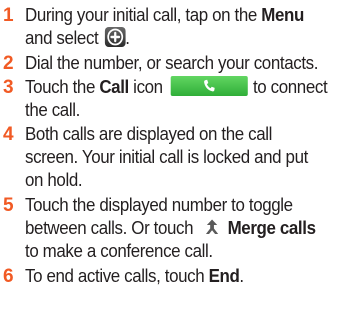  Describe the element at coordinates (271, 228) in the screenshot. I see `merge-calls-label: Merge calls` at that location.